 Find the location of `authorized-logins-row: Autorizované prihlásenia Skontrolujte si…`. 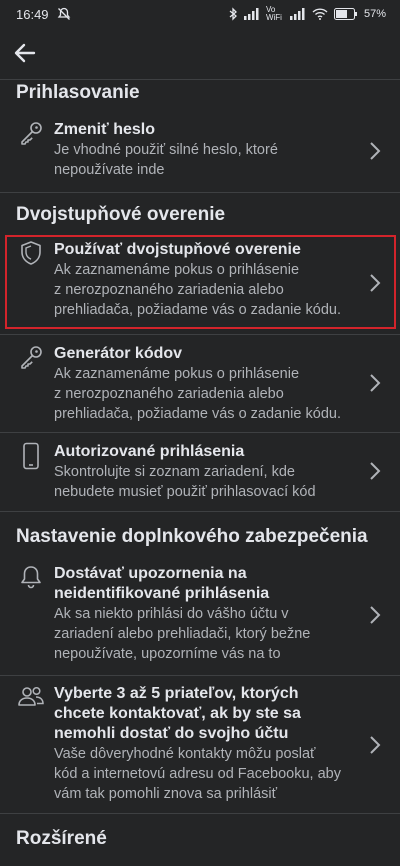

authorized-logins-row: Autorizované prihlásenia Skontrolujte si… is located at coordinates (200, 474).